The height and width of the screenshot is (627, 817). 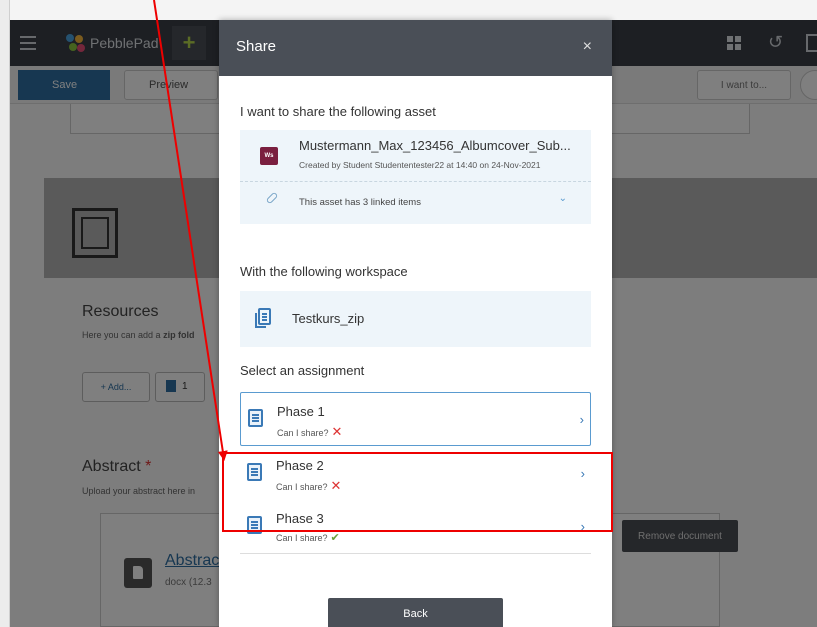 I want to click on back-button: Back, so click(x=415, y=612).